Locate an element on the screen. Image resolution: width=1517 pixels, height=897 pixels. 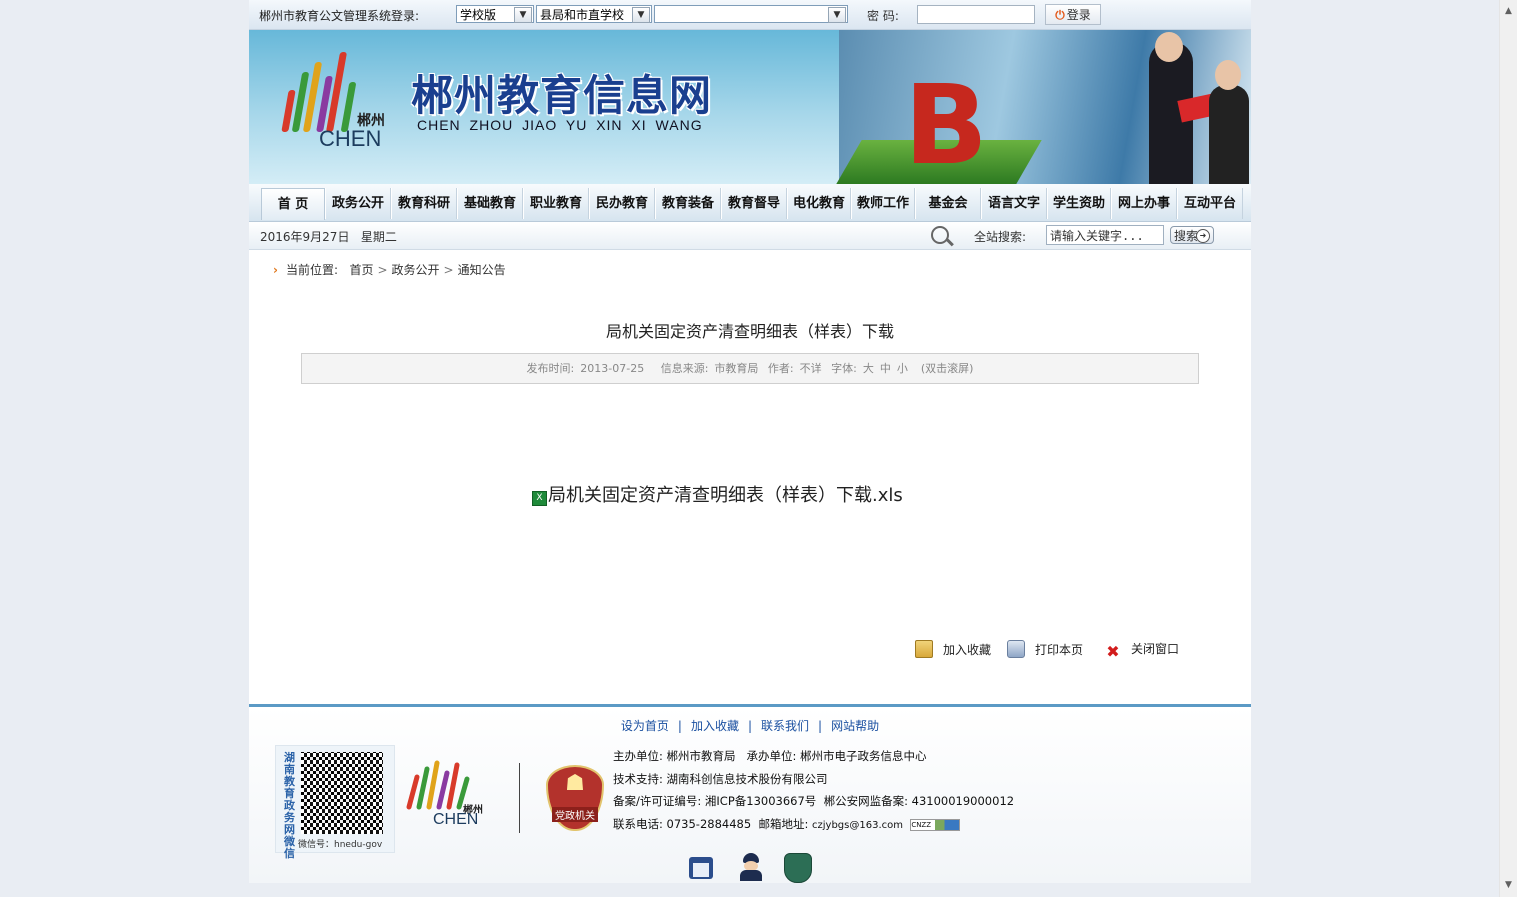
password-label: 密 码: is located at coordinates (883, 16).